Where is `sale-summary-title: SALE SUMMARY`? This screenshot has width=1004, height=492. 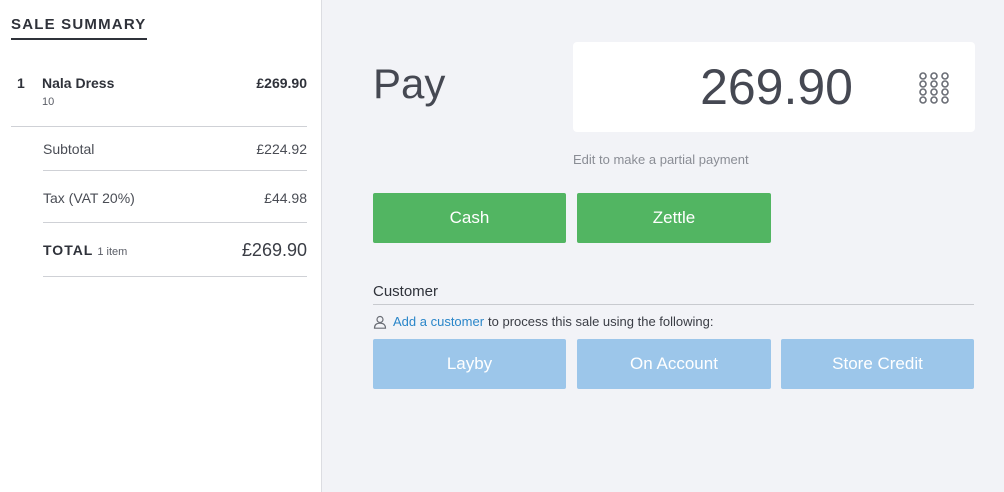 sale-summary-title: SALE SUMMARY is located at coordinates (79, 28).